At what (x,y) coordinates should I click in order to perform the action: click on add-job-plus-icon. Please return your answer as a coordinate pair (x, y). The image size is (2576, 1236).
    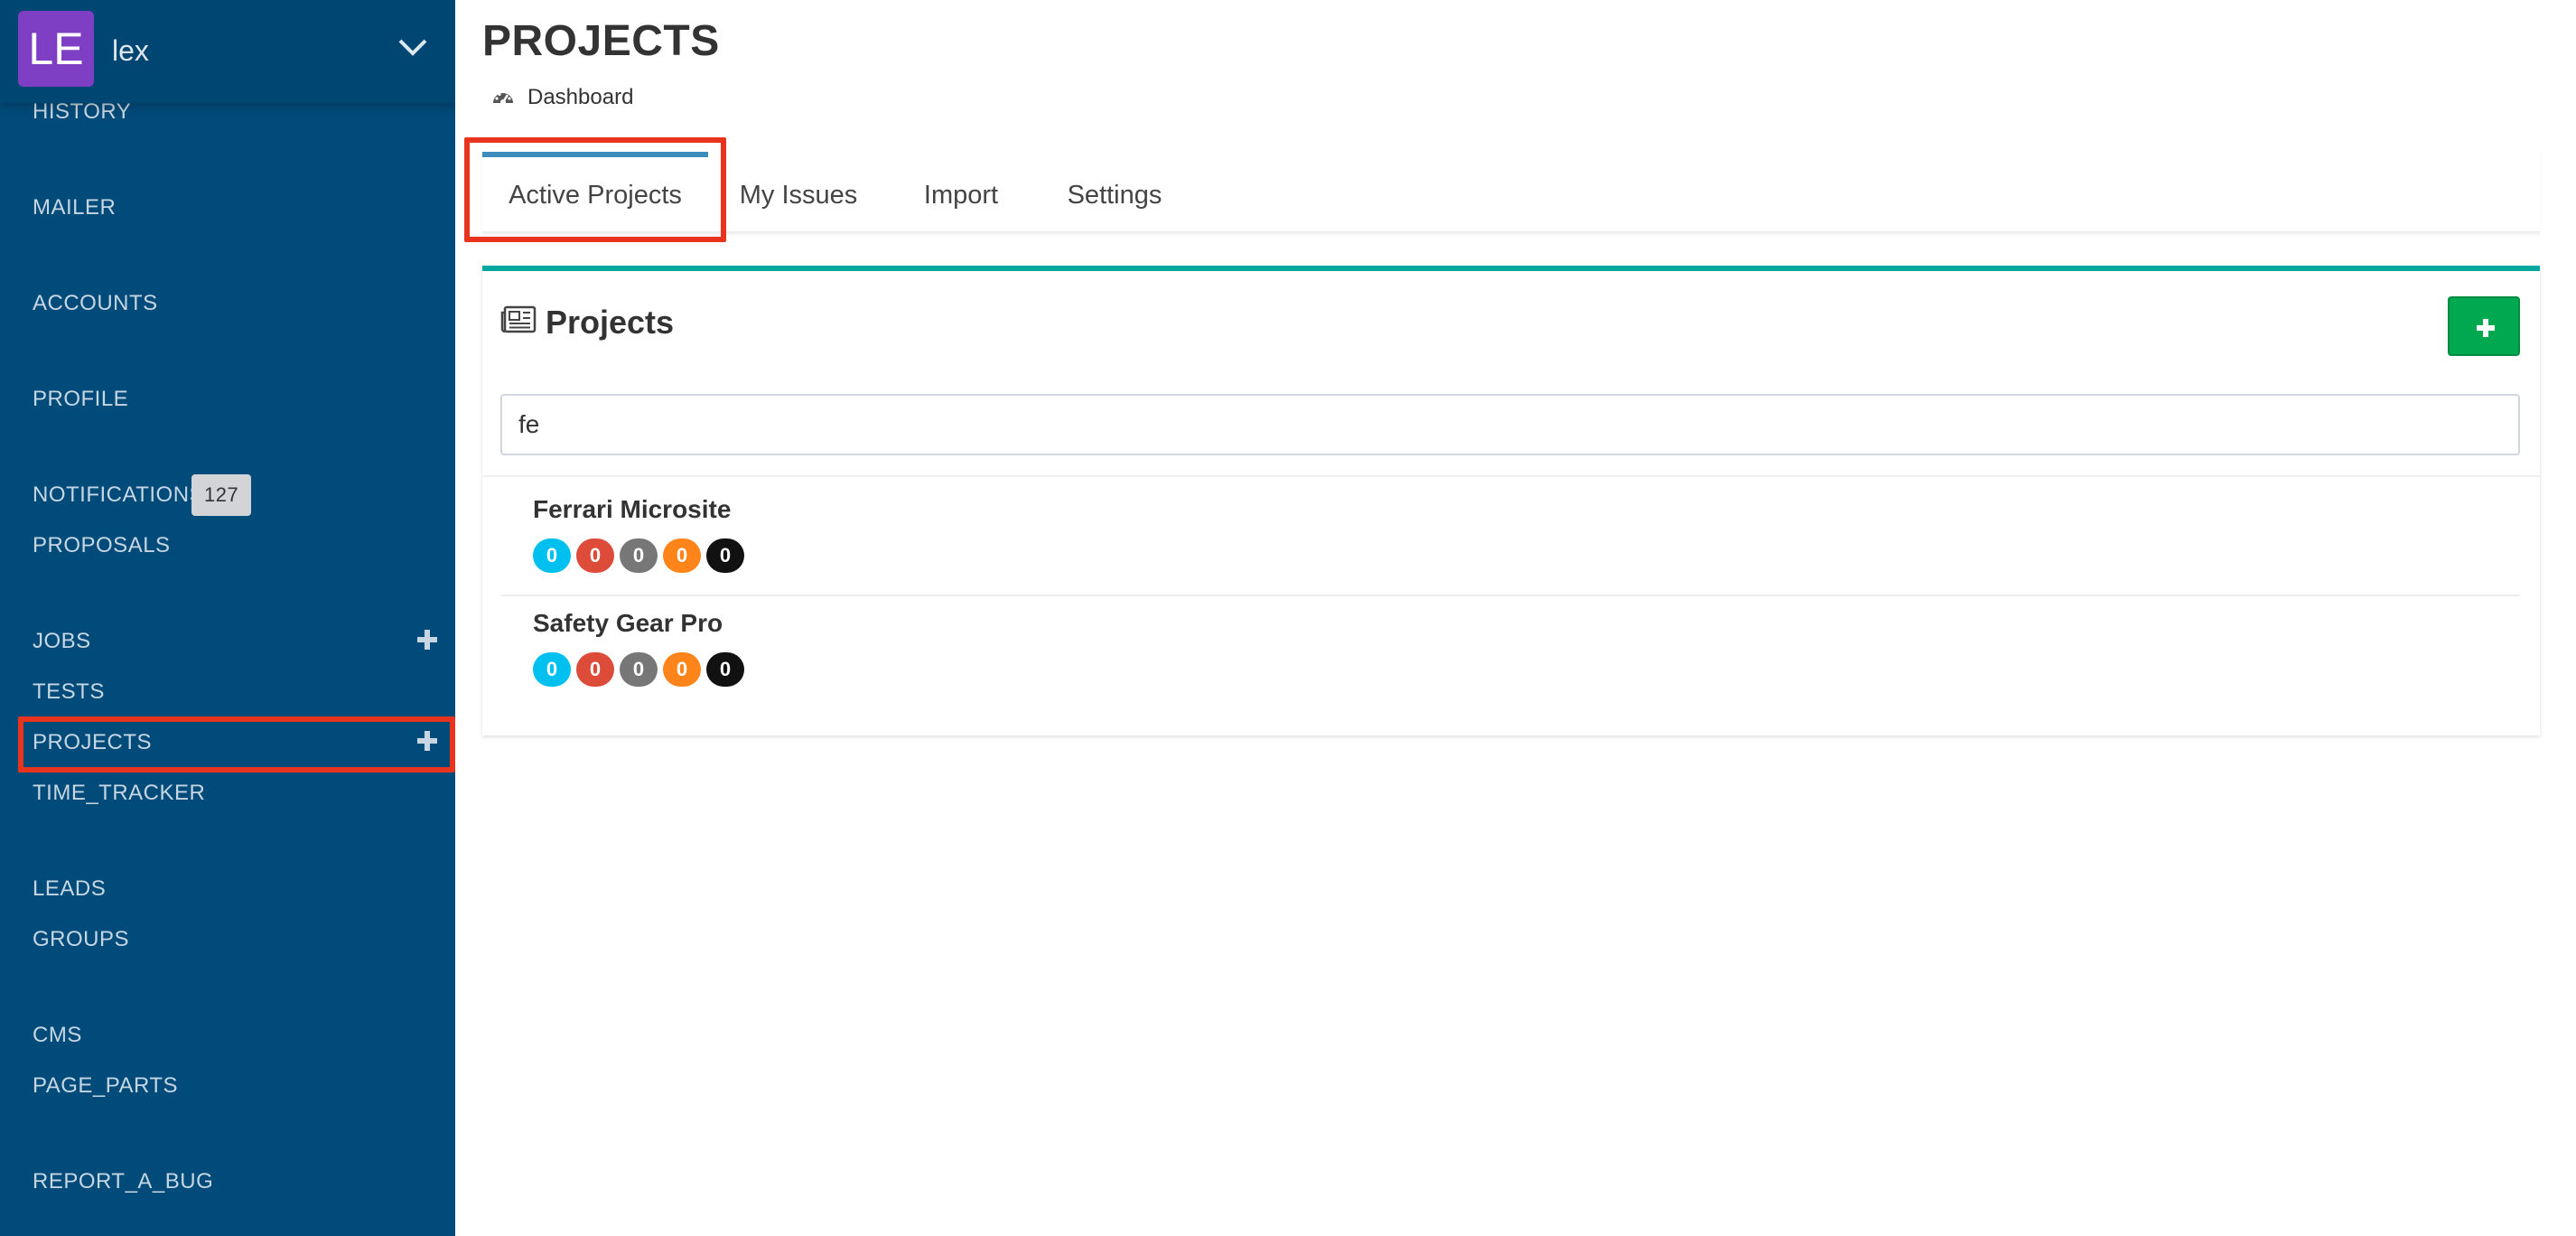
    Looking at the image, I should click on (427, 640).